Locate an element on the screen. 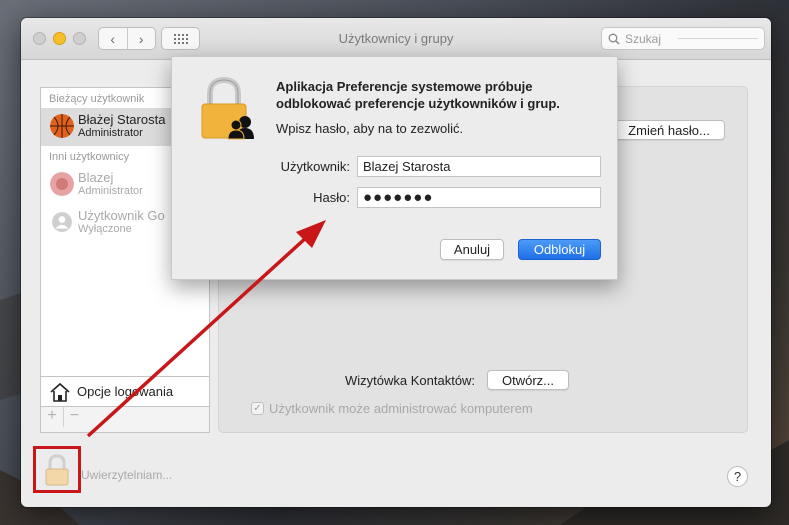  cancel-button: Anuluj is located at coordinates (472, 249).